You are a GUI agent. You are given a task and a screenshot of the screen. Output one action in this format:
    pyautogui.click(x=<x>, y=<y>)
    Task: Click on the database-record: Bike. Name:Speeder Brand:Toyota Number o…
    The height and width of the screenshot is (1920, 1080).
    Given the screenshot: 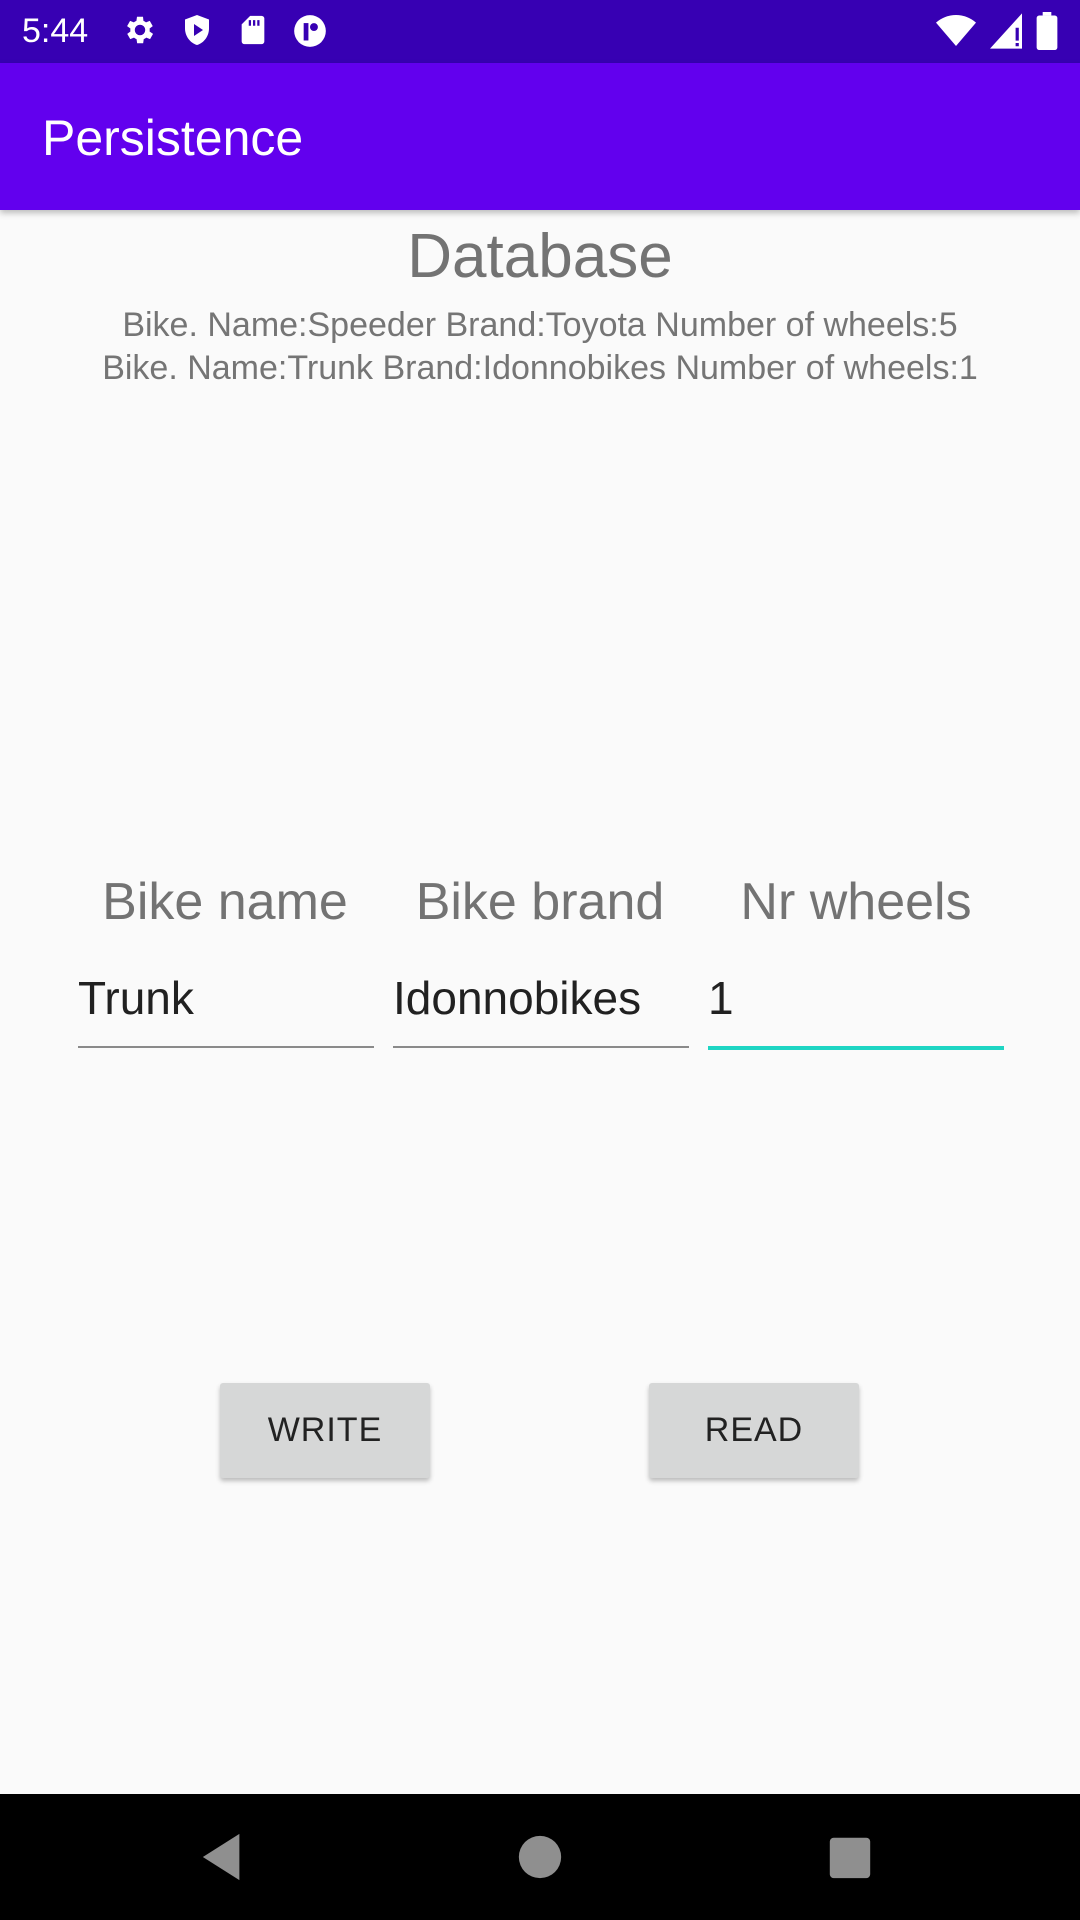 What is the action you would take?
    pyautogui.click(x=540, y=325)
    